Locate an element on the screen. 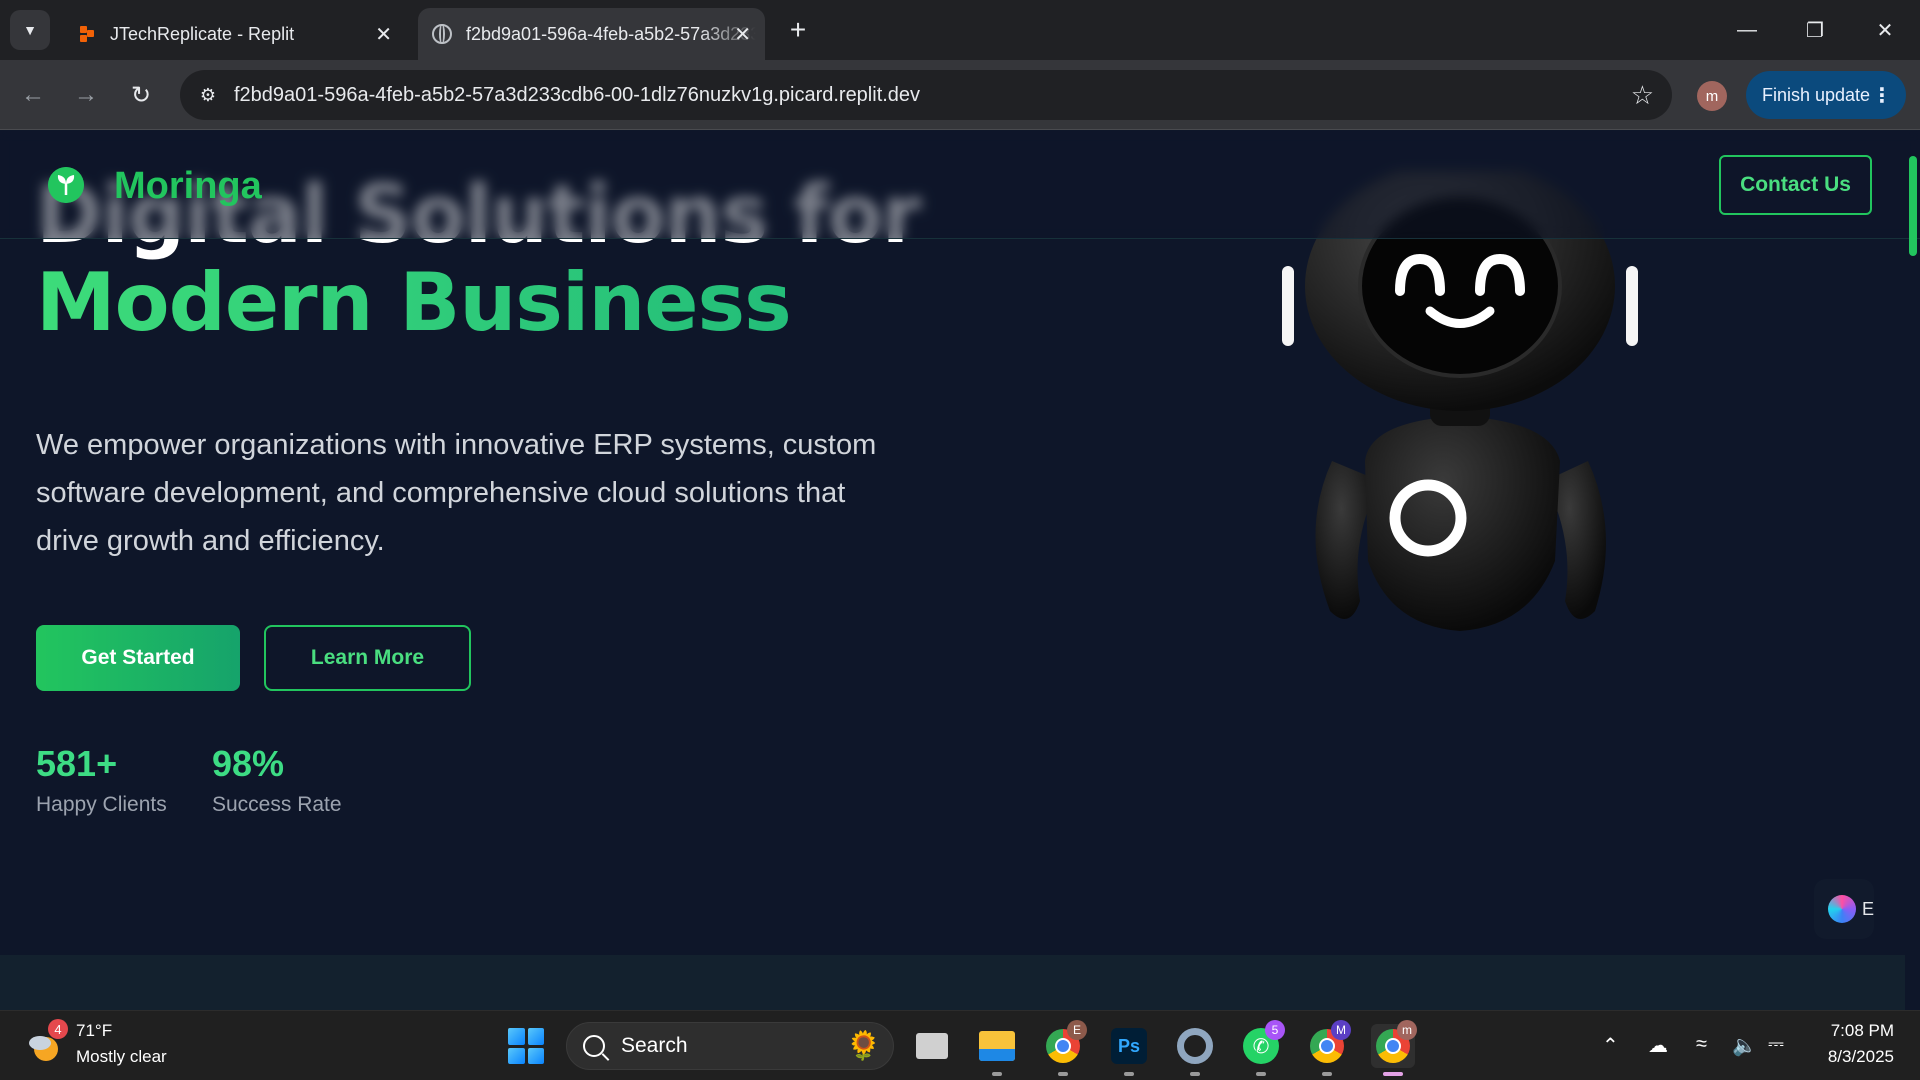  chevron-up-icon: ⌃ is located at coordinates (1610, 1045).